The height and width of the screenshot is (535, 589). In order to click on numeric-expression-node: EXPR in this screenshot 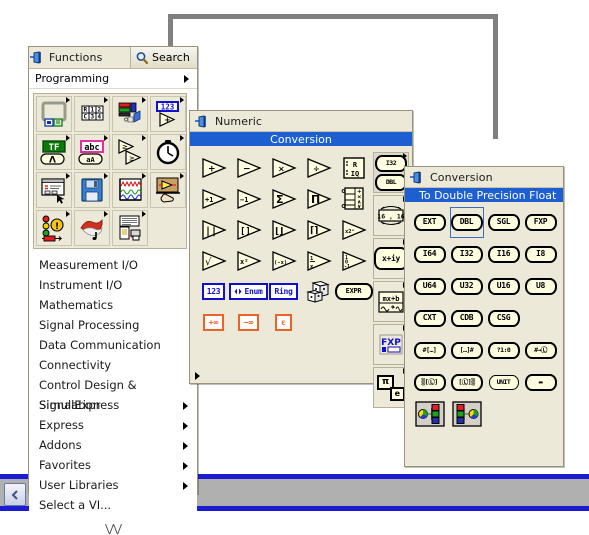, I will do `click(353, 291)`.